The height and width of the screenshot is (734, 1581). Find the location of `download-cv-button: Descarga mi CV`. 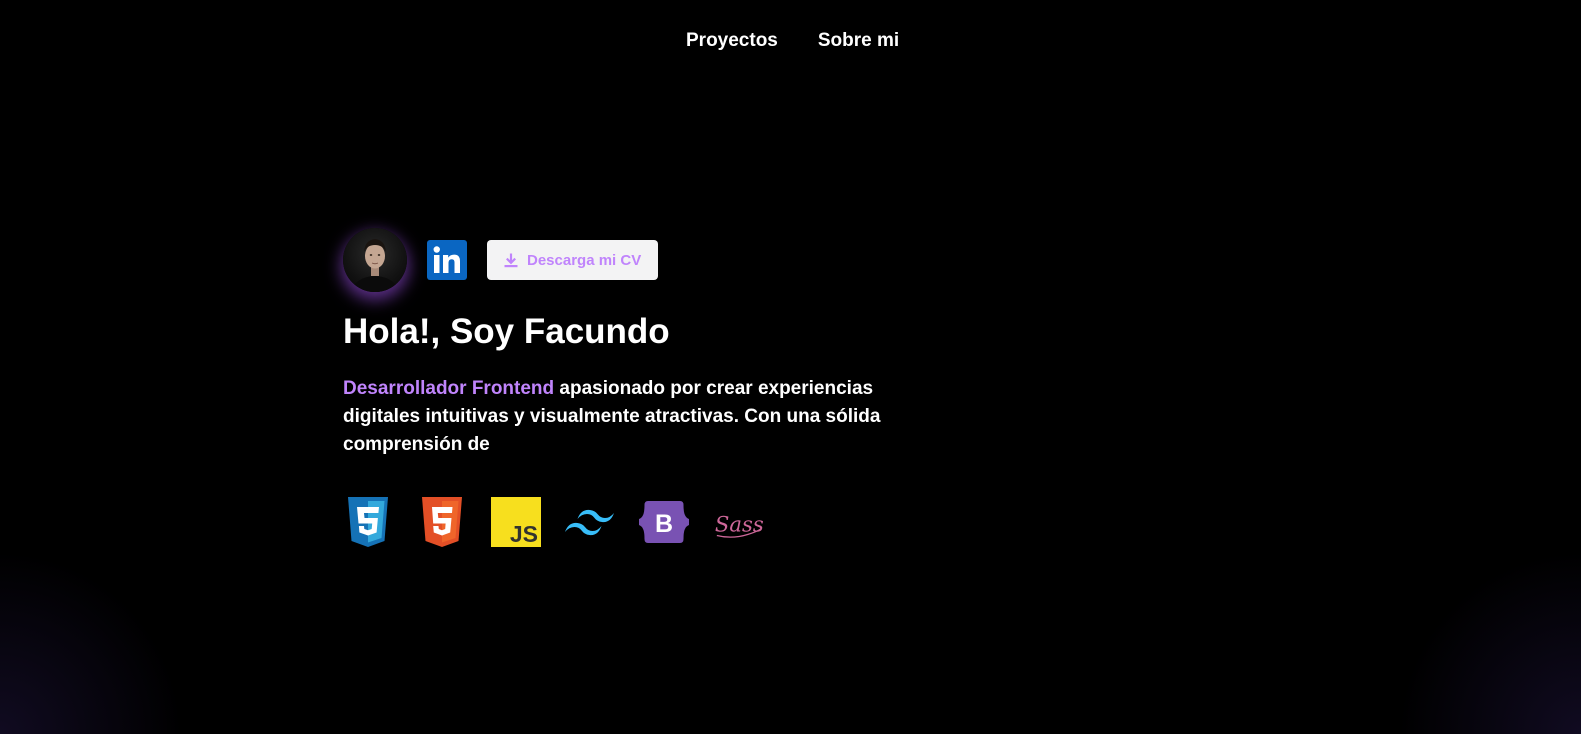

download-cv-button: Descarga mi CV is located at coordinates (573, 260).